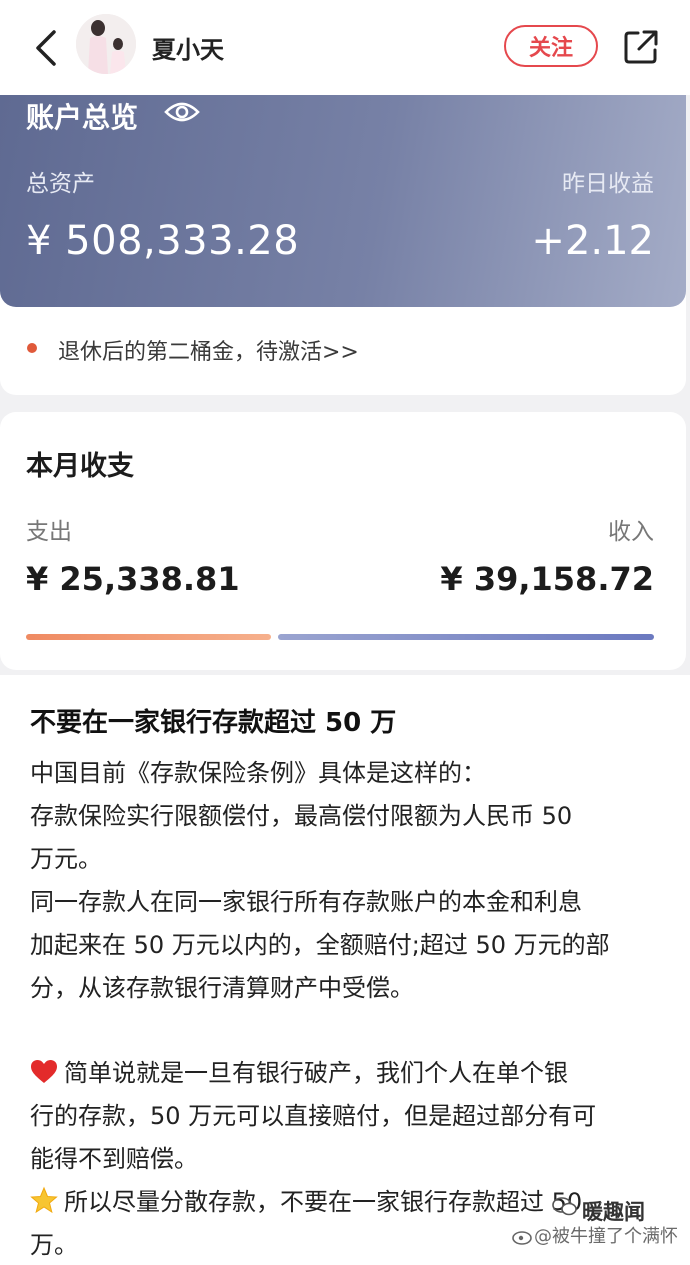 The width and height of the screenshot is (690, 1265). Describe the element at coordinates (208, 350) in the screenshot. I see `promo-link: 退休后的第二桶金，待激活>>` at that location.